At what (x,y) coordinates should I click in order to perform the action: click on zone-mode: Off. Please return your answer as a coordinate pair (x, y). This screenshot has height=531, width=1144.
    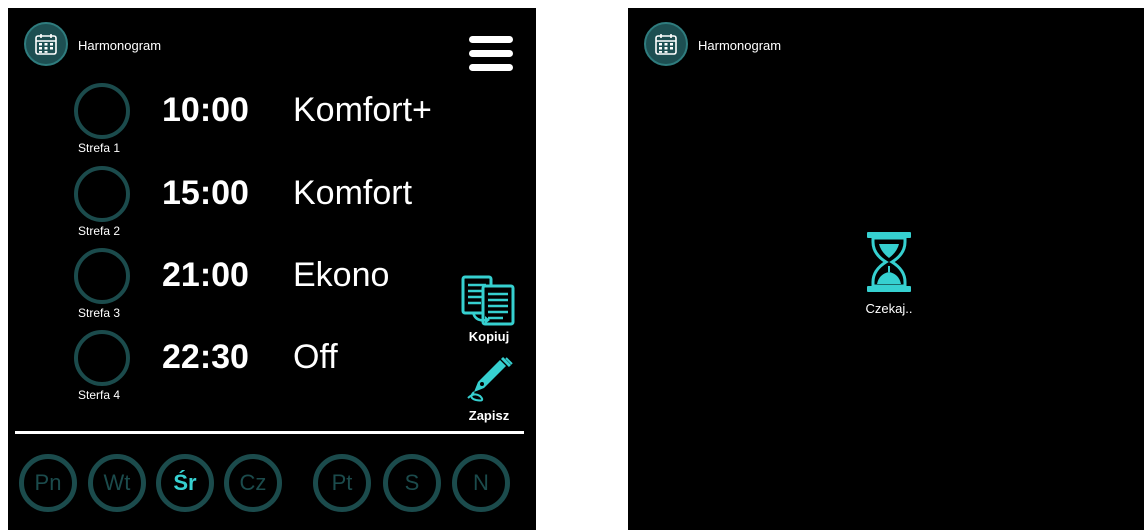
    Looking at the image, I should click on (315, 357).